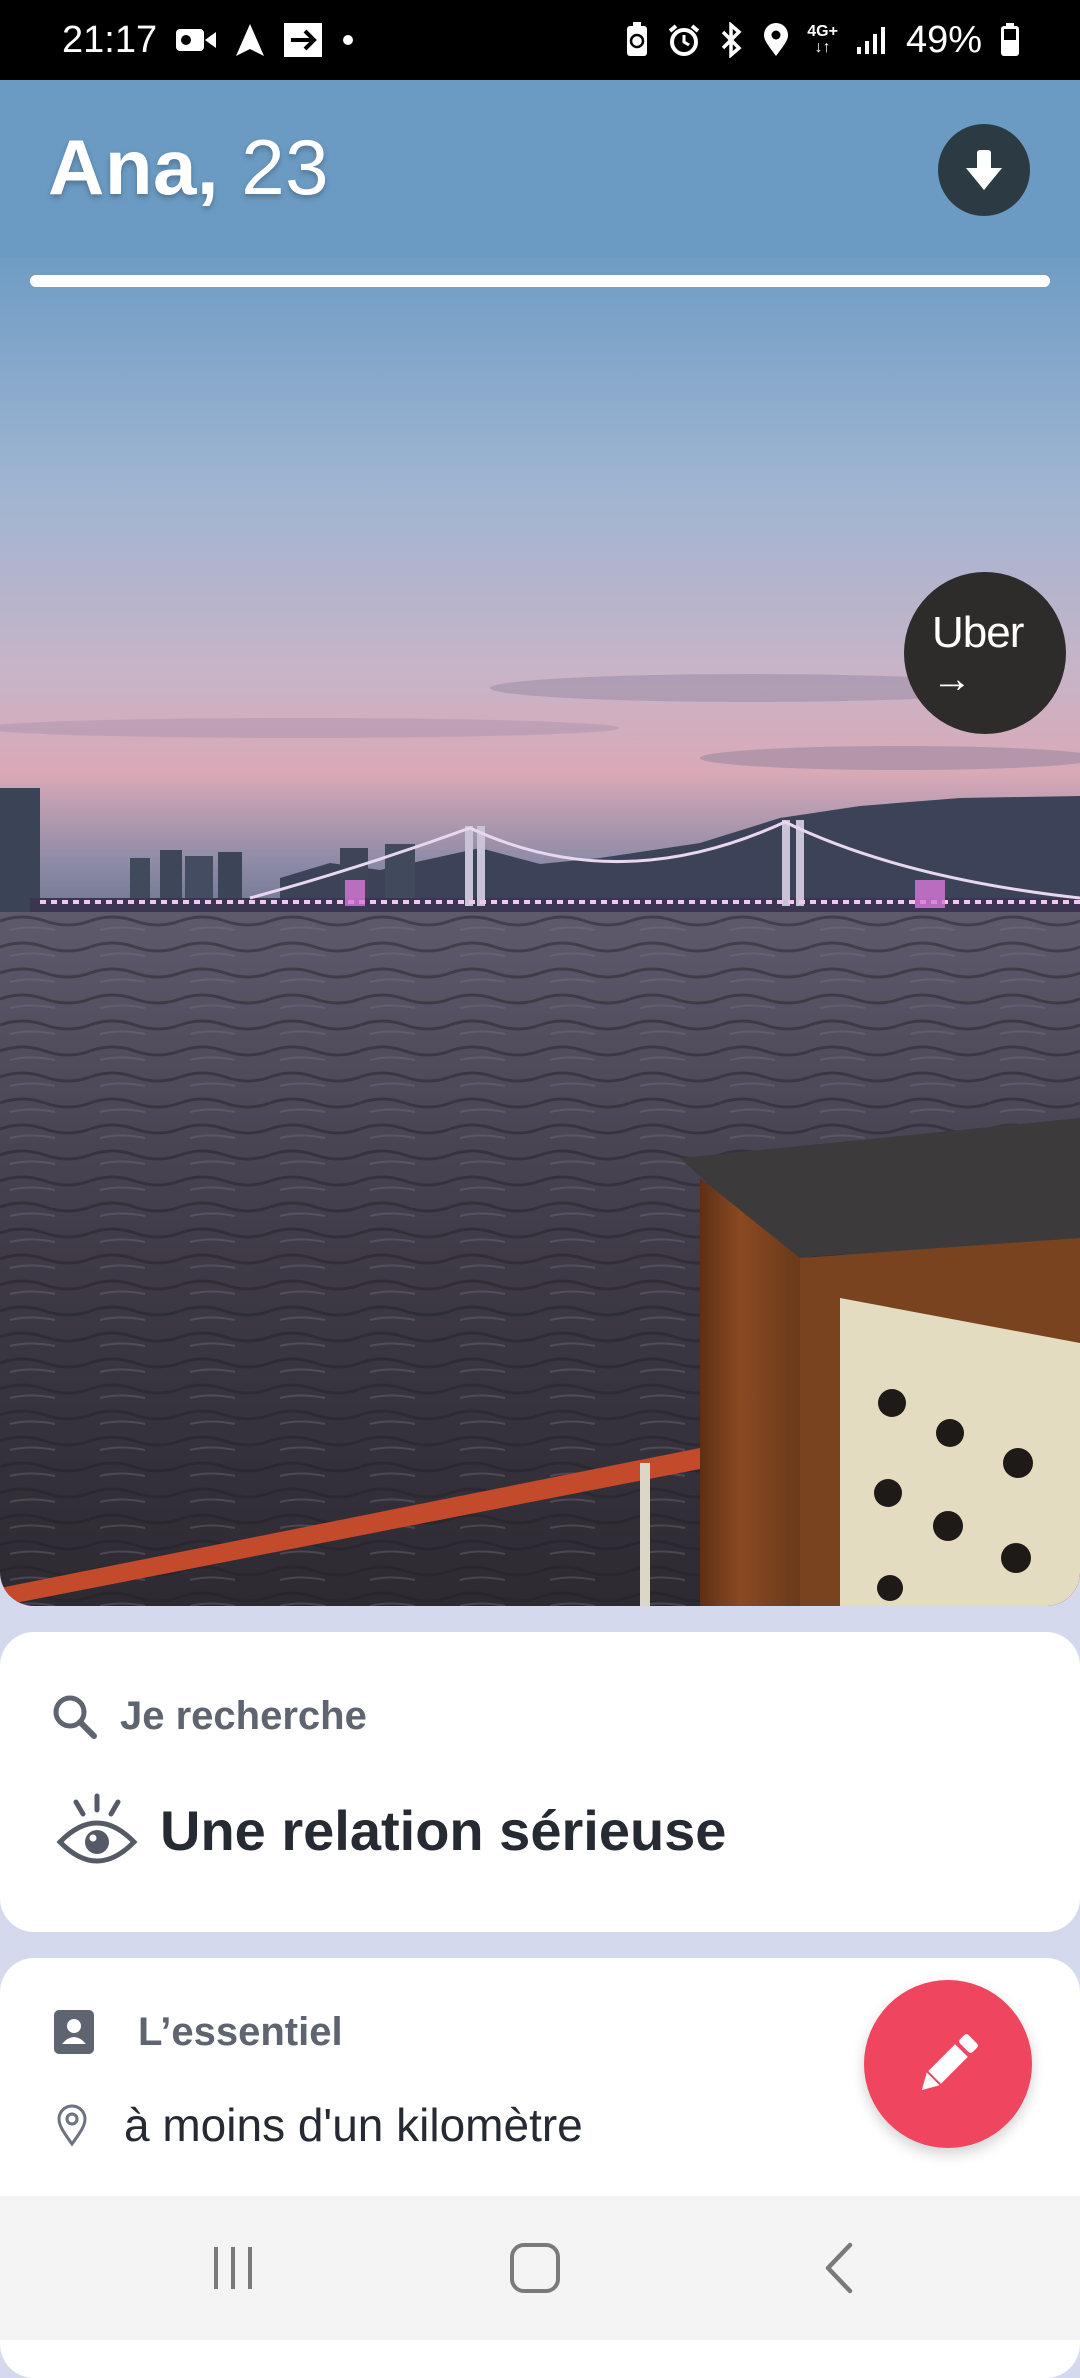  I want to click on essentials-label: L’essentiel, so click(197, 2032).